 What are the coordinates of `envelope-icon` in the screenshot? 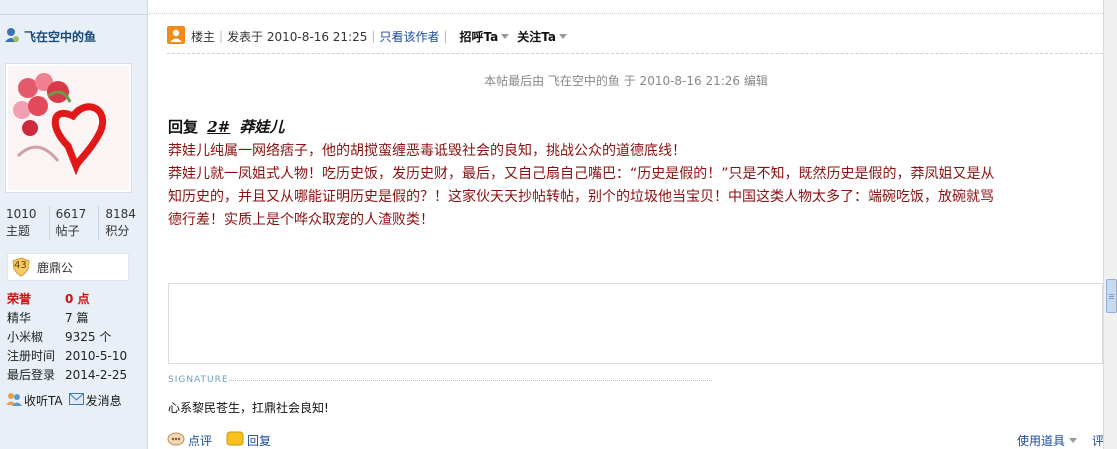 It's located at (76, 400).